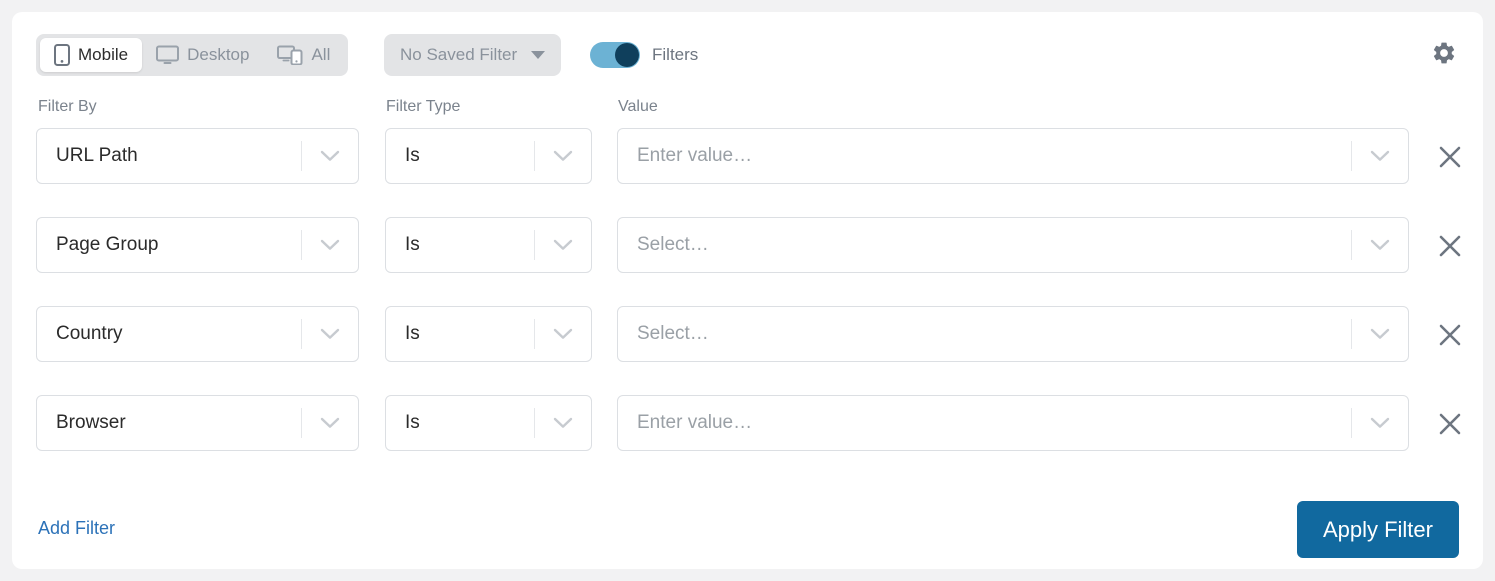  What do you see at coordinates (423, 106) in the screenshot?
I see `column-header-filter-type: Filter Type` at bounding box center [423, 106].